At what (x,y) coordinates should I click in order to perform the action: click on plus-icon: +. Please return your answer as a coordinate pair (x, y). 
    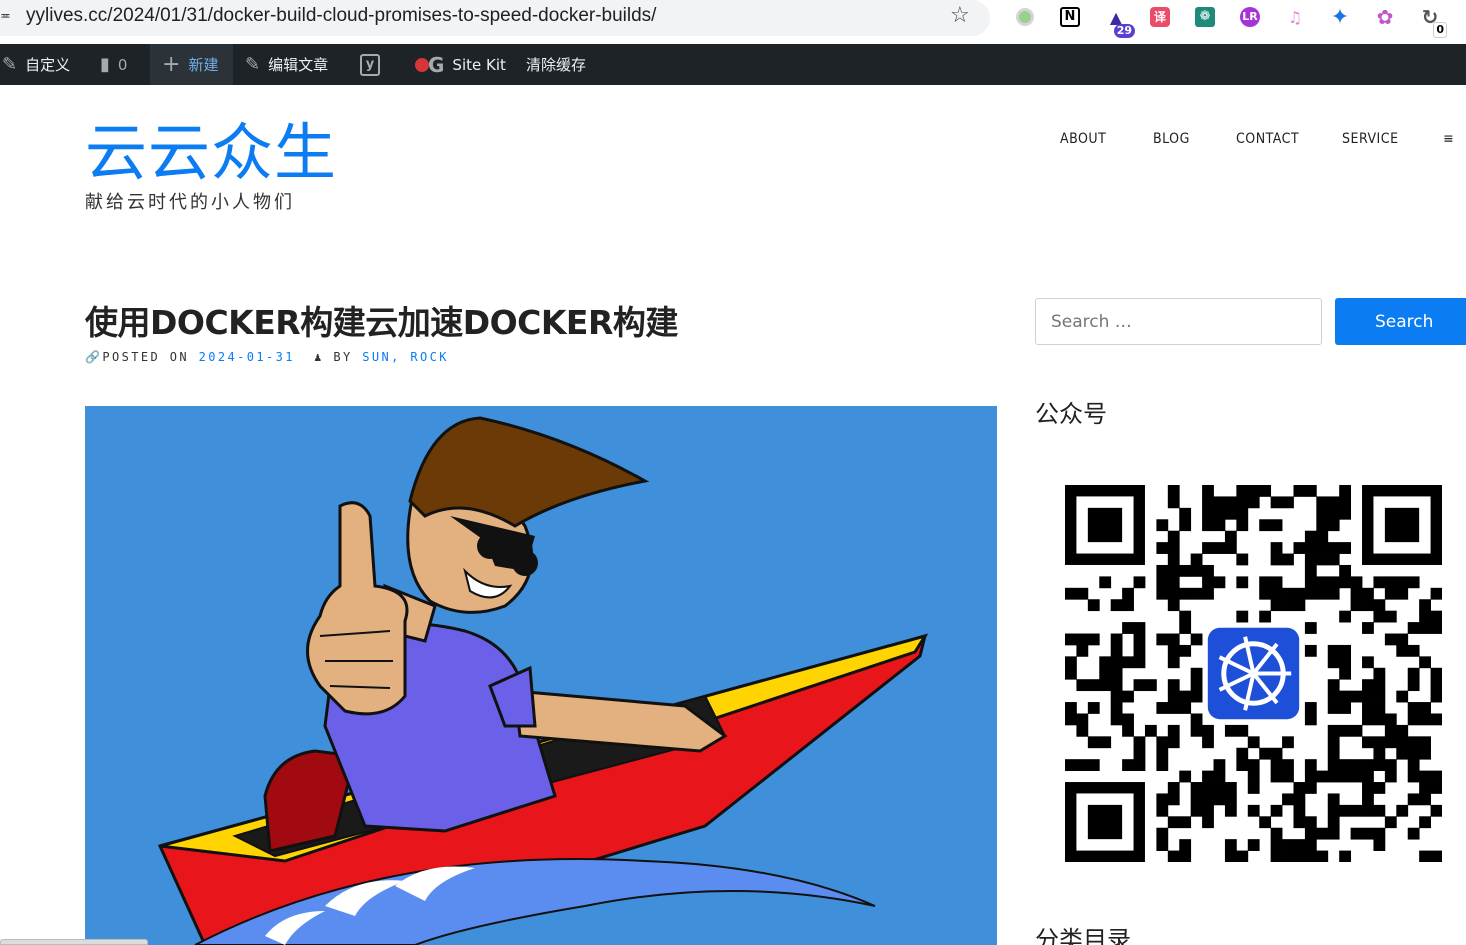
    Looking at the image, I should click on (171, 64).